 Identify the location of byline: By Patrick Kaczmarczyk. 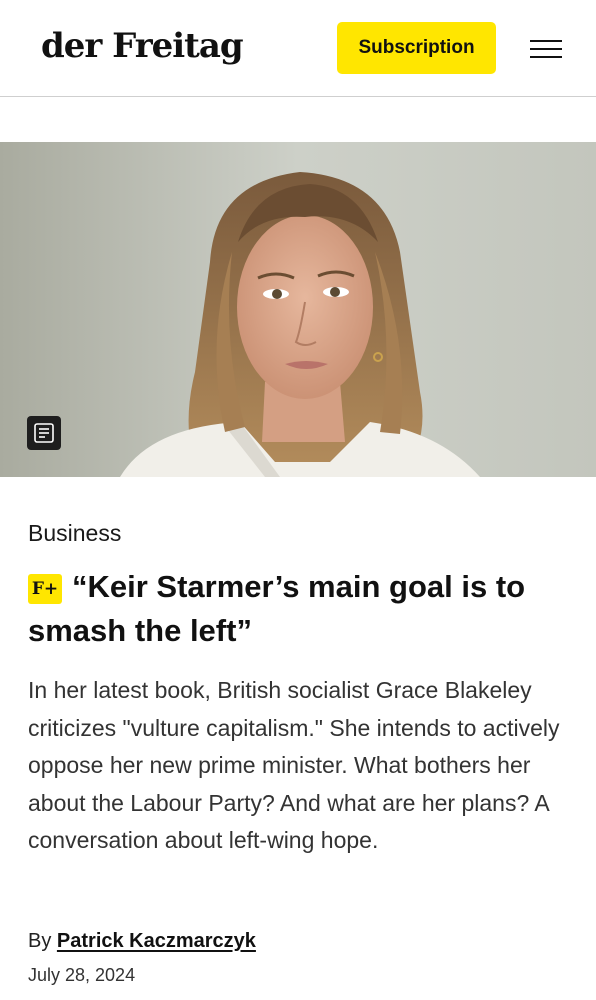
(142, 941).